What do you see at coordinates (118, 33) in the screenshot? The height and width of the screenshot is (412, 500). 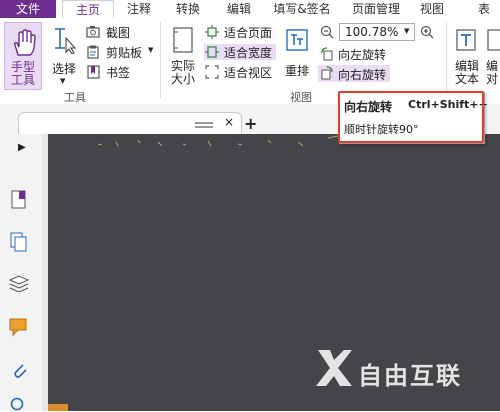 I see `screenshot-label: 截图` at bounding box center [118, 33].